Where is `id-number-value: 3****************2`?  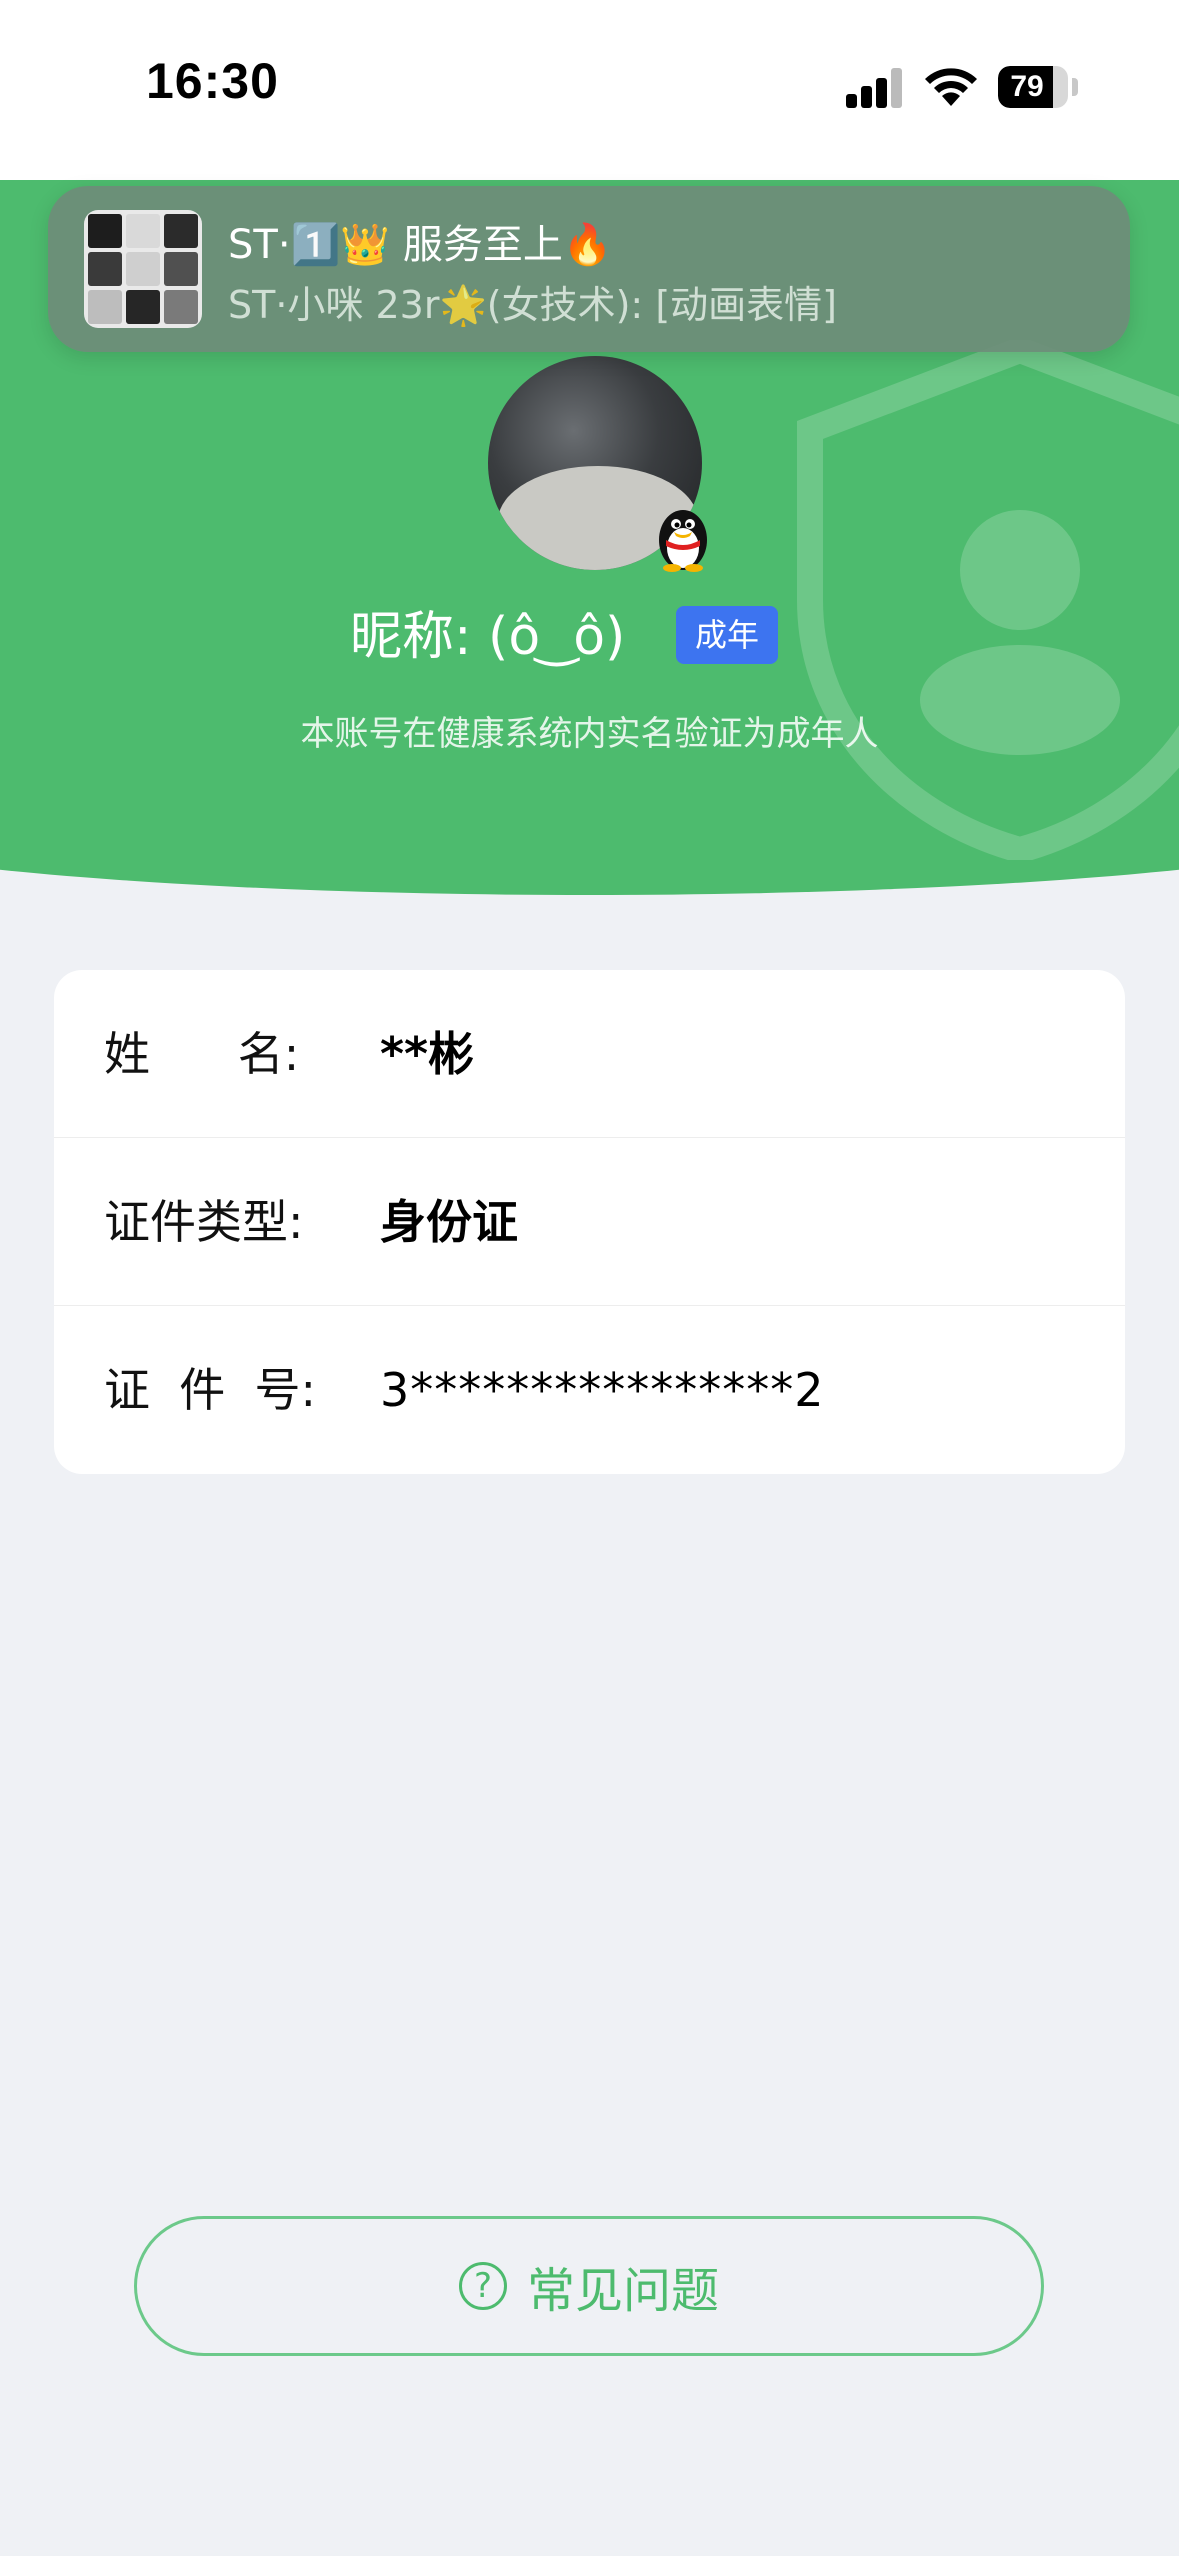 id-number-value: 3****************2 is located at coordinates (602, 1390).